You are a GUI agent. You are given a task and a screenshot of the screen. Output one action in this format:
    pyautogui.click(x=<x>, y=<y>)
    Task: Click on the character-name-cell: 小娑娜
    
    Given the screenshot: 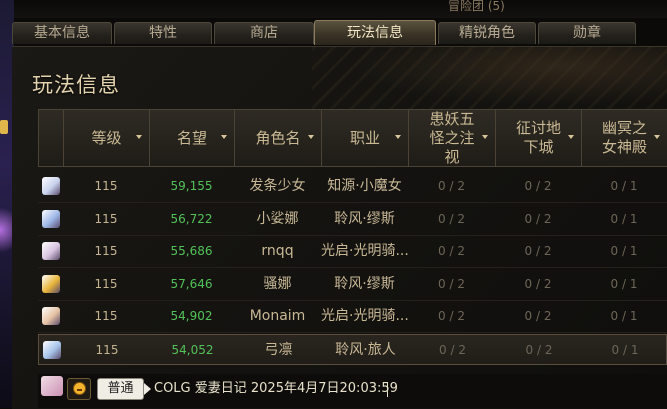 What is the action you would take?
    pyautogui.click(x=277, y=218)
    